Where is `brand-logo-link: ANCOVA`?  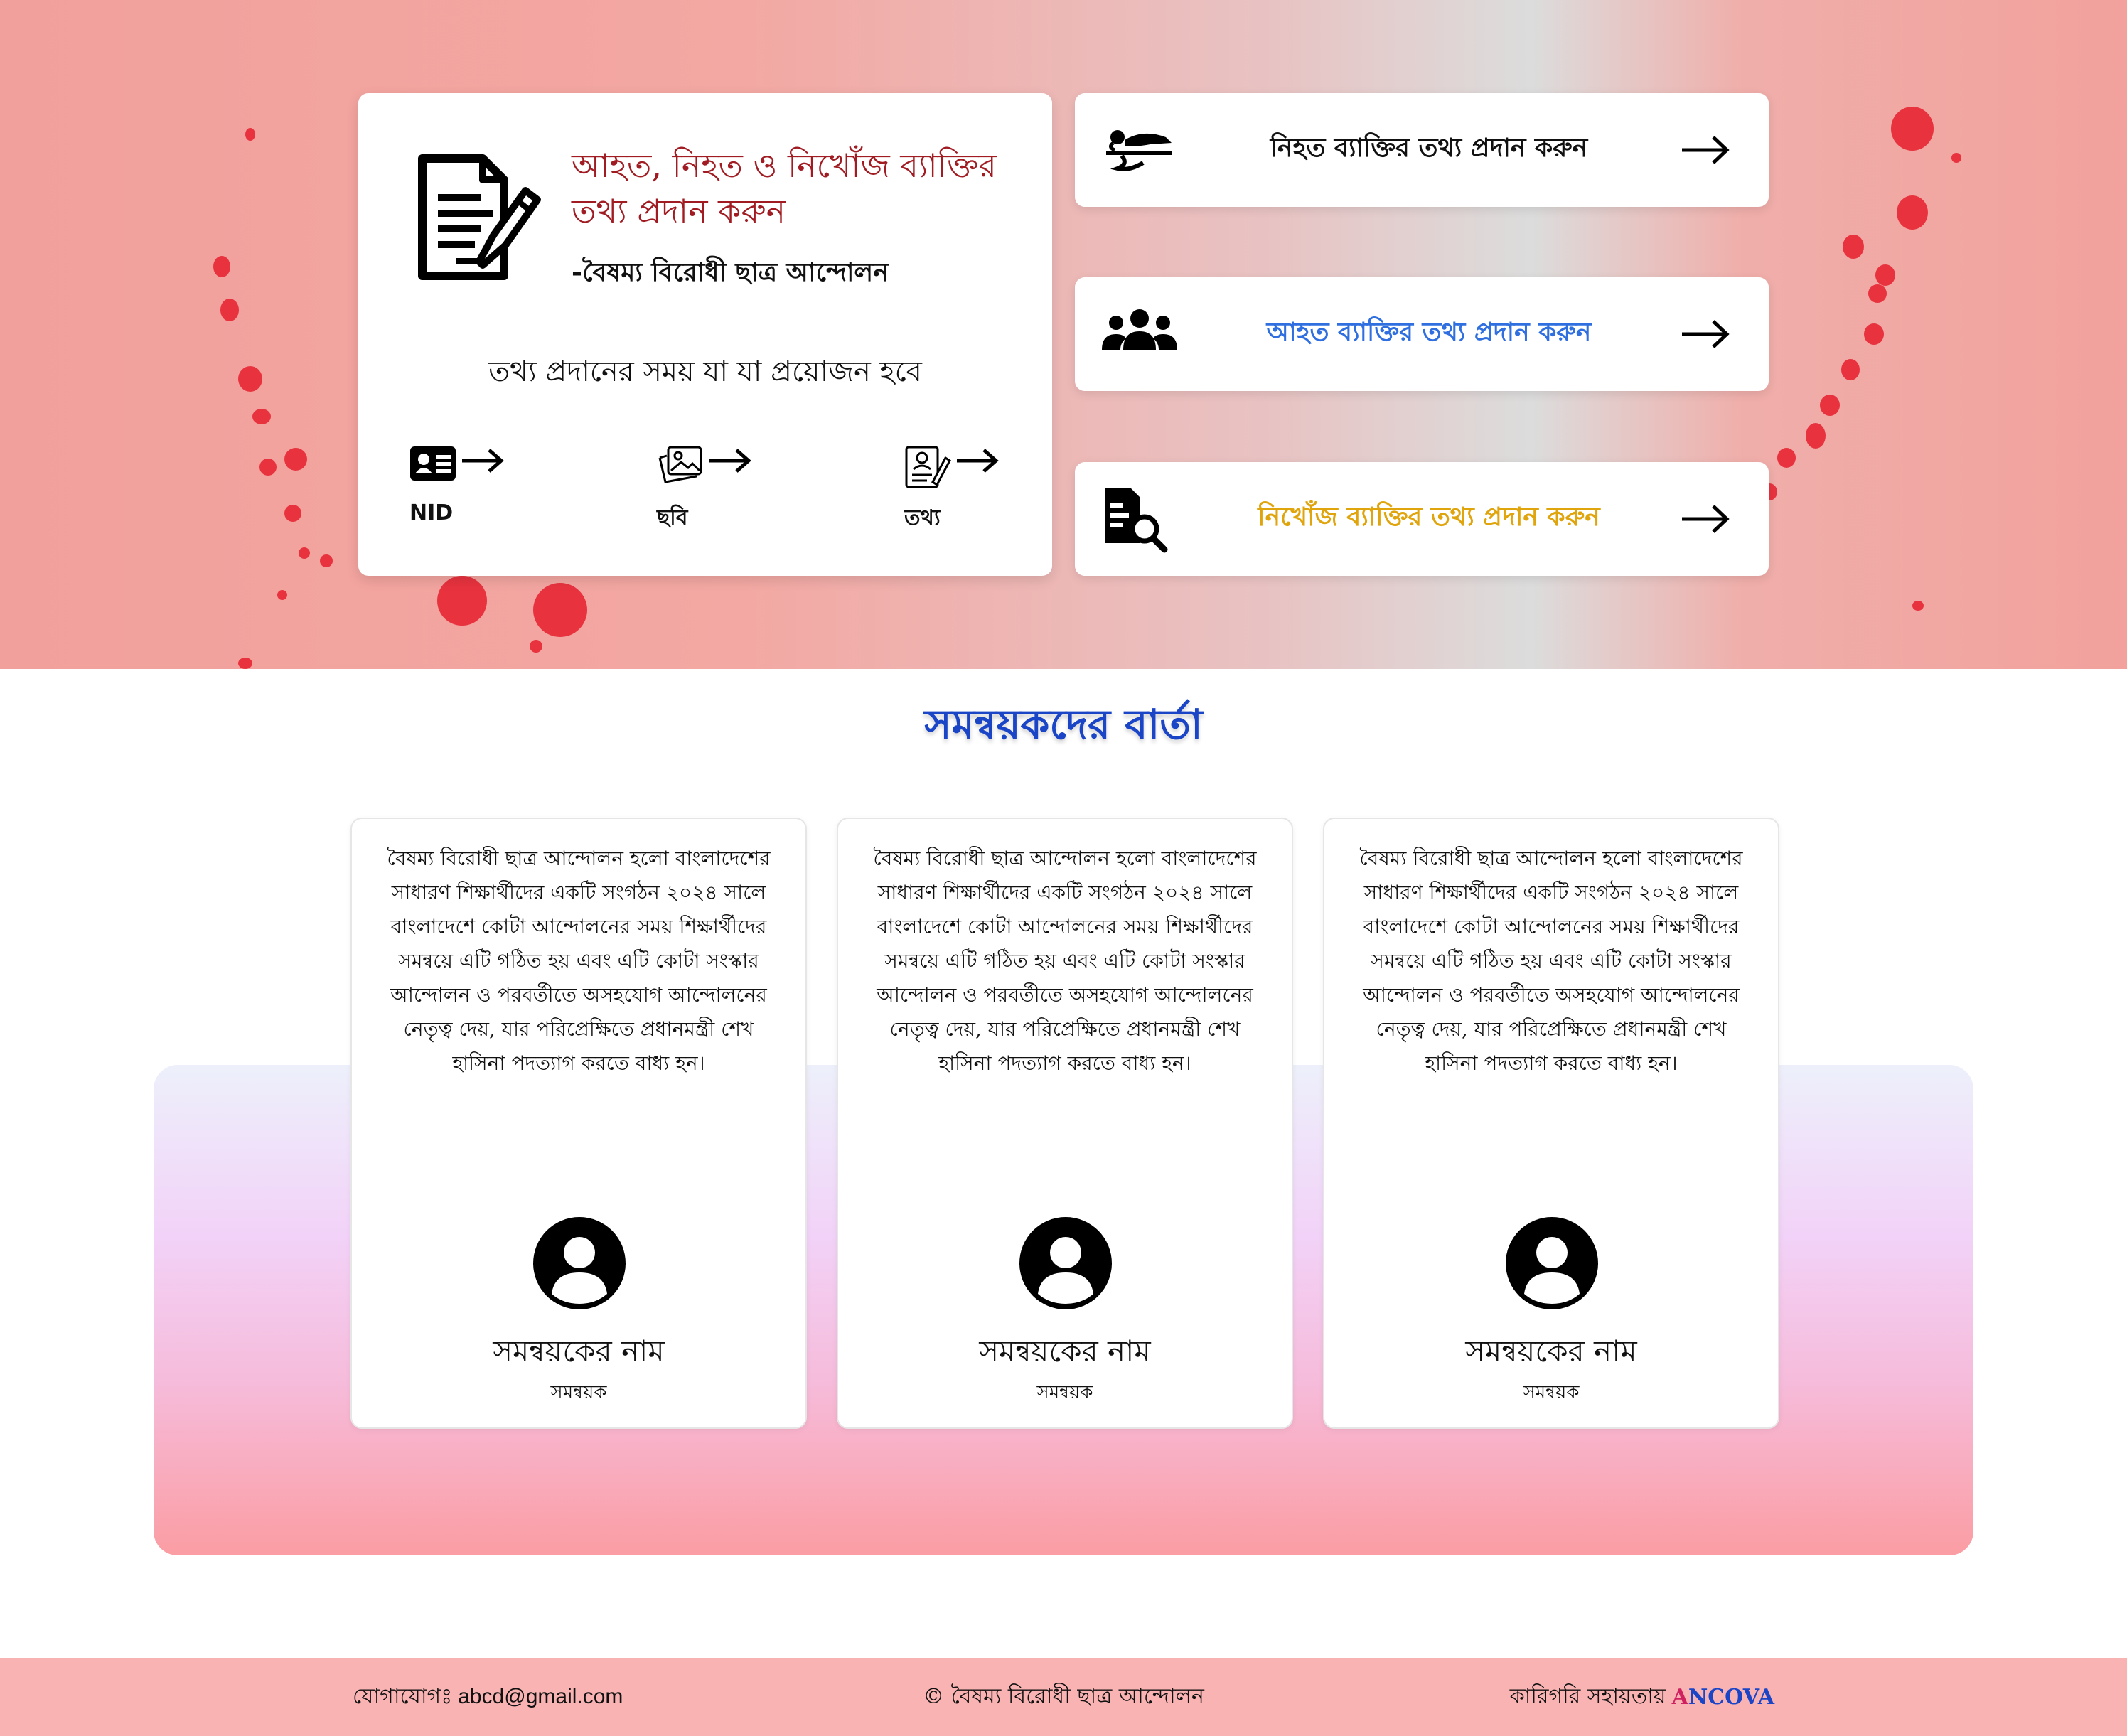
brand-logo-link: ANCOVA is located at coordinates (1723, 1697).